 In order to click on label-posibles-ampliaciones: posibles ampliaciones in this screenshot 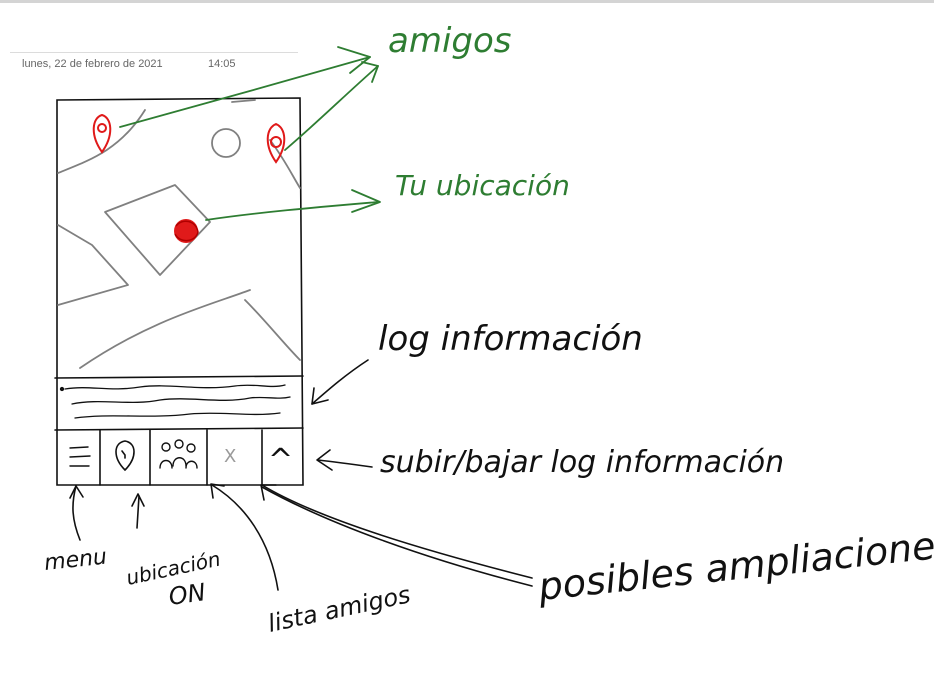, I will do `click(734, 565)`.